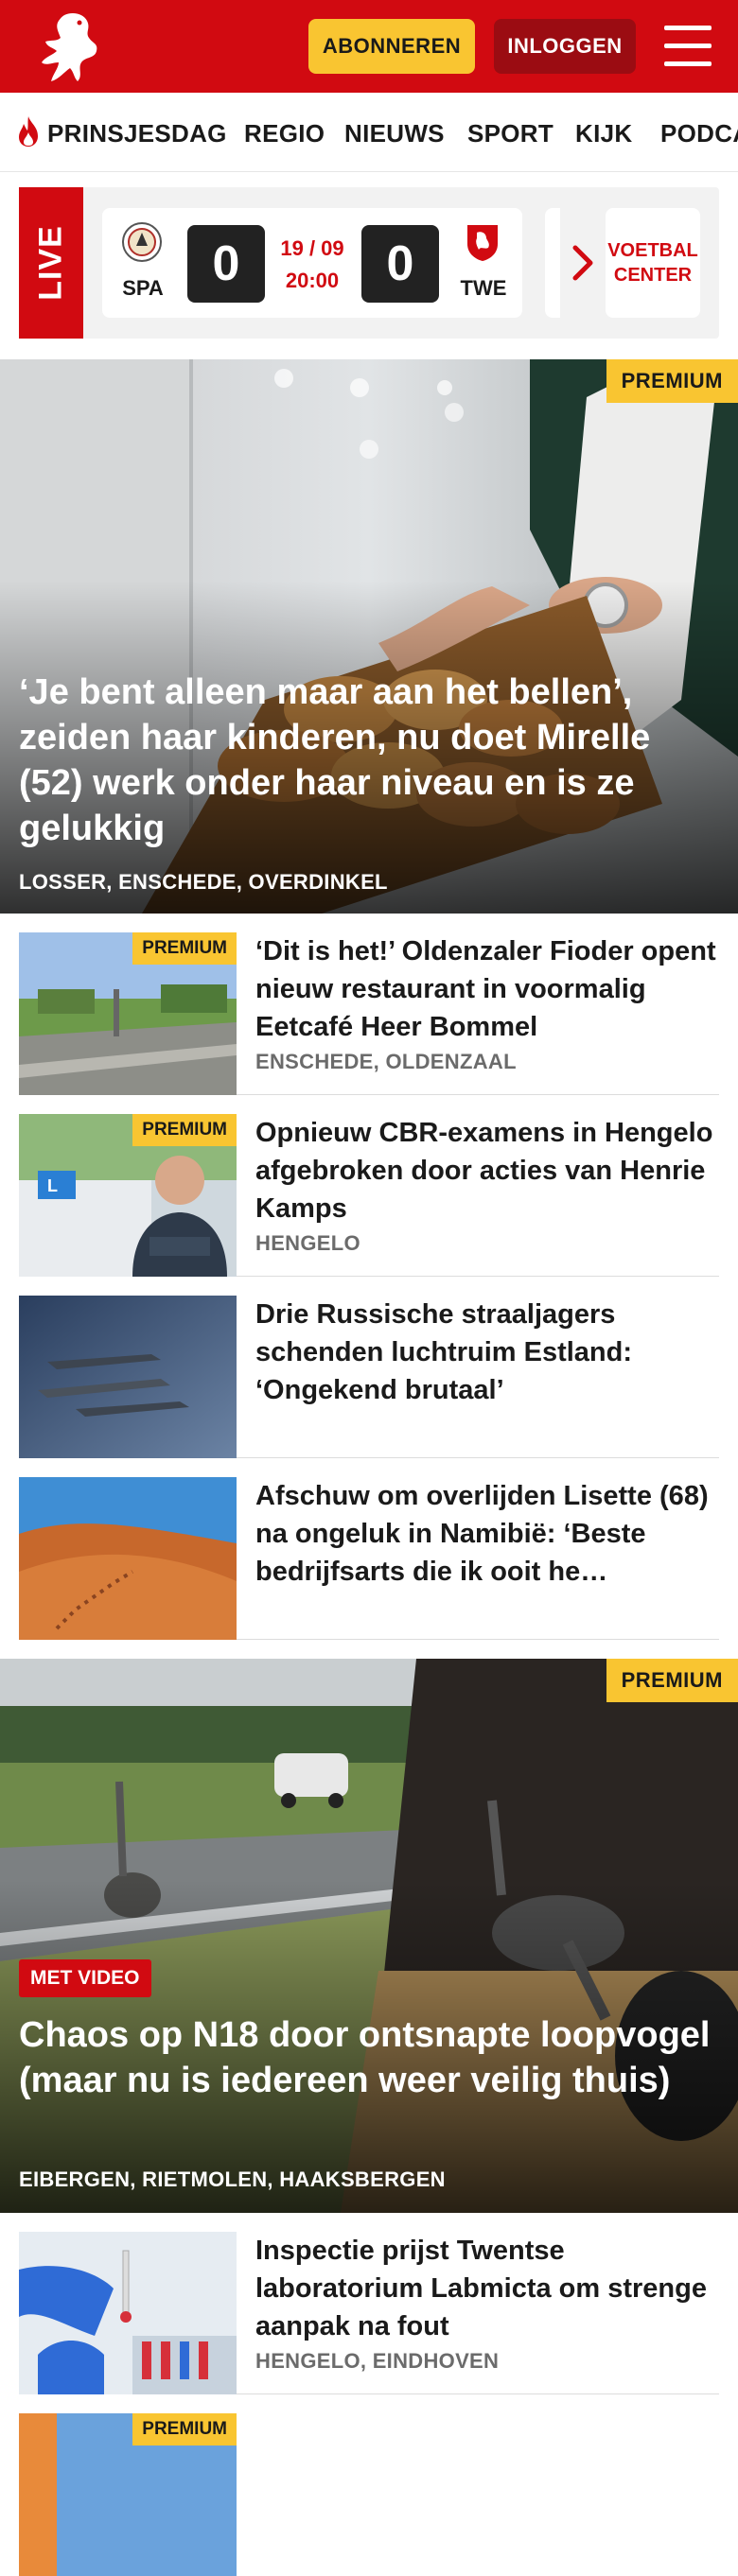 Image resolution: width=738 pixels, height=2576 pixels. What do you see at coordinates (312, 248) in the screenshot?
I see `match-date: 19 / 09` at bounding box center [312, 248].